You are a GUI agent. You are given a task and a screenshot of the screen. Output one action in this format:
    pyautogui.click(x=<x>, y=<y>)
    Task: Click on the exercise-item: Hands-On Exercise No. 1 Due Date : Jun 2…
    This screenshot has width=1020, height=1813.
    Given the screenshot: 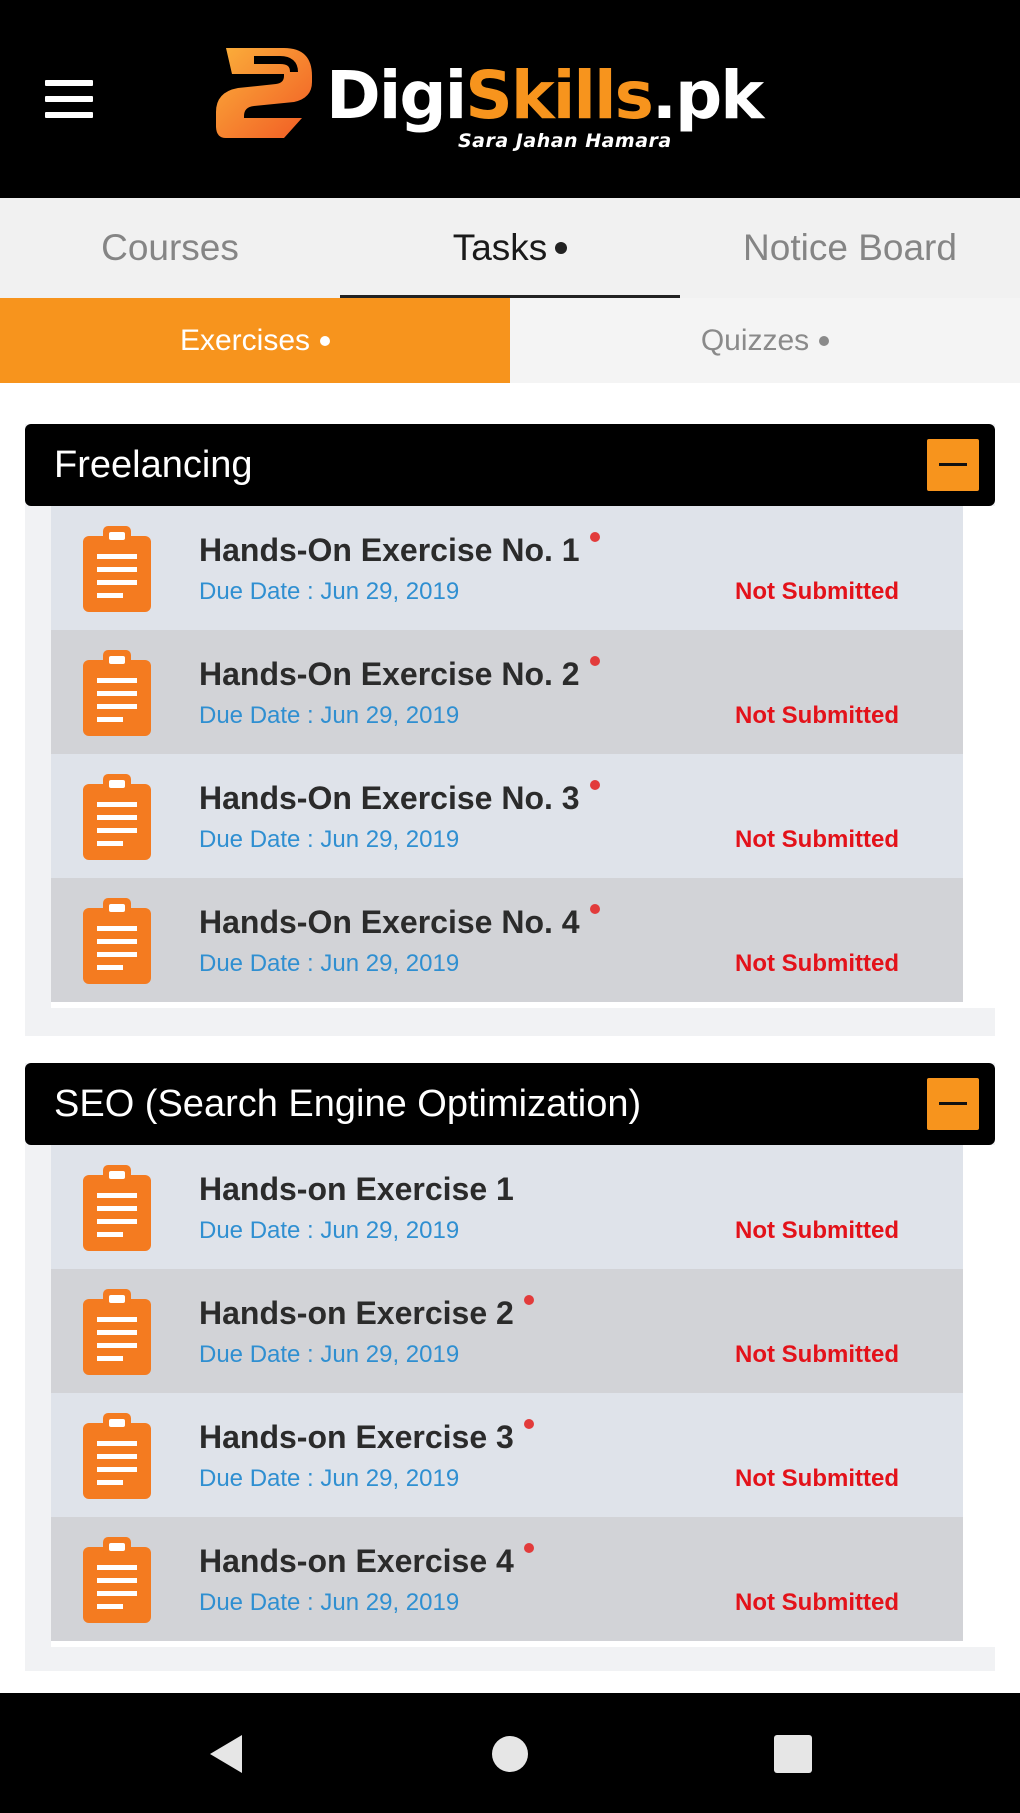 What is the action you would take?
    pyautogui.click(x=507, y=568)
    